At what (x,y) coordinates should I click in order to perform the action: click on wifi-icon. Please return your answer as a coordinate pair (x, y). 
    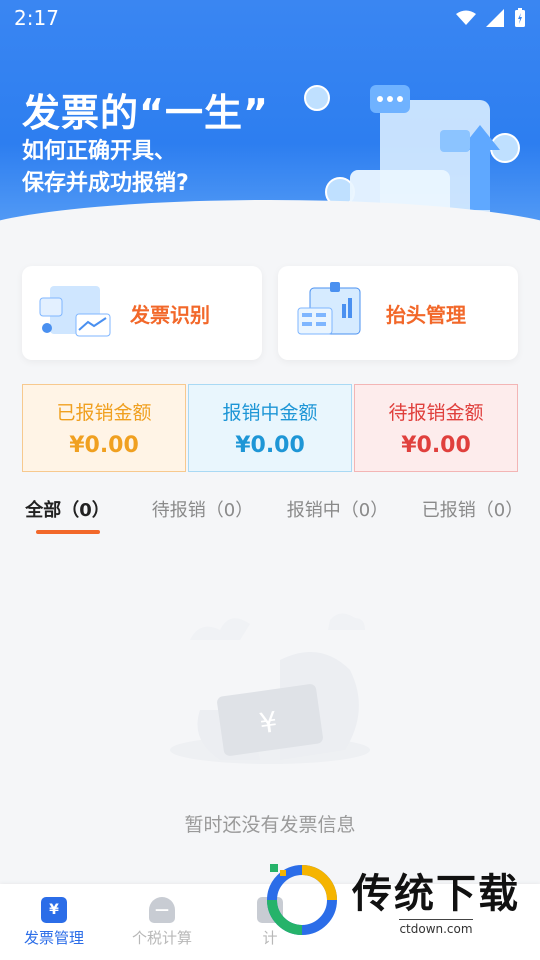
    Looking at the image, I should click on (466, 17).